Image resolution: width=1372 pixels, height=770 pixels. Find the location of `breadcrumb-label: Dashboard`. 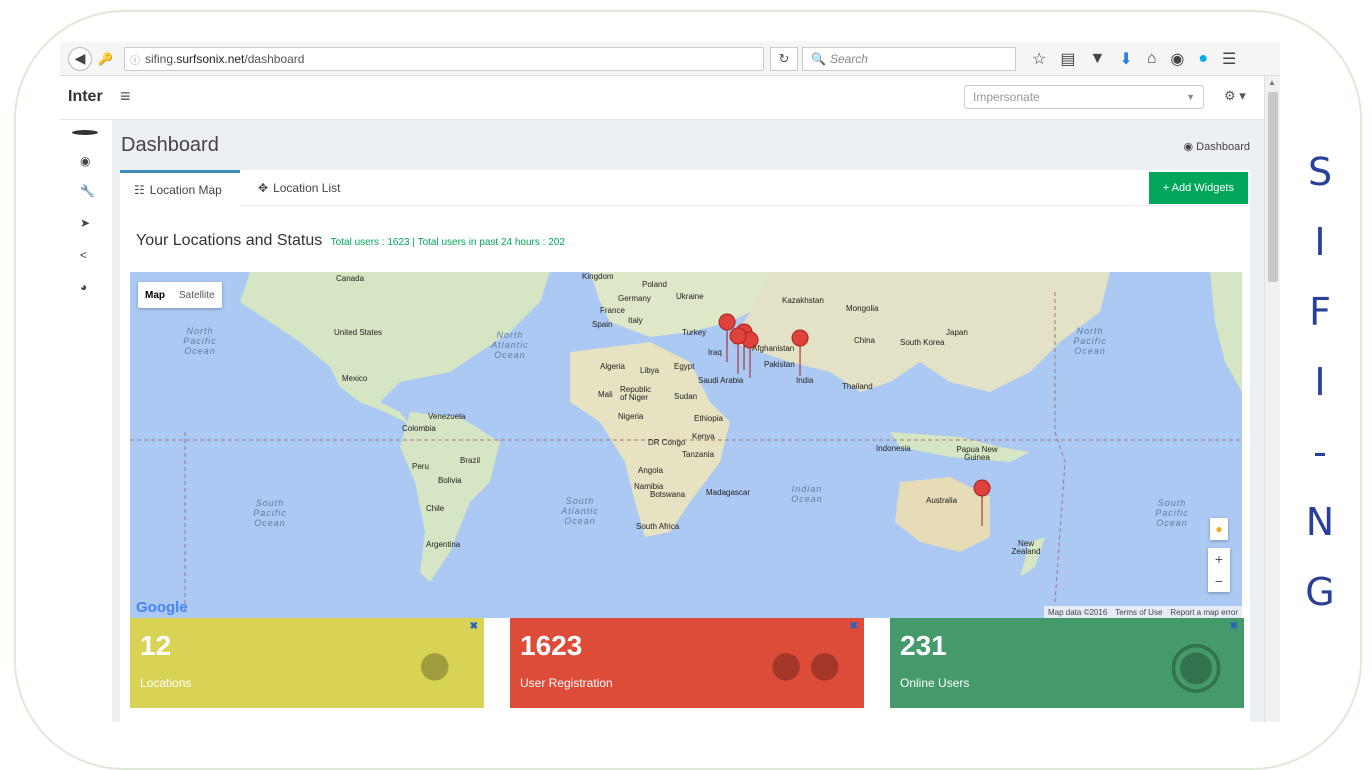

breadcrumb-label: Dashboard is located at coordinates (1223, 147).